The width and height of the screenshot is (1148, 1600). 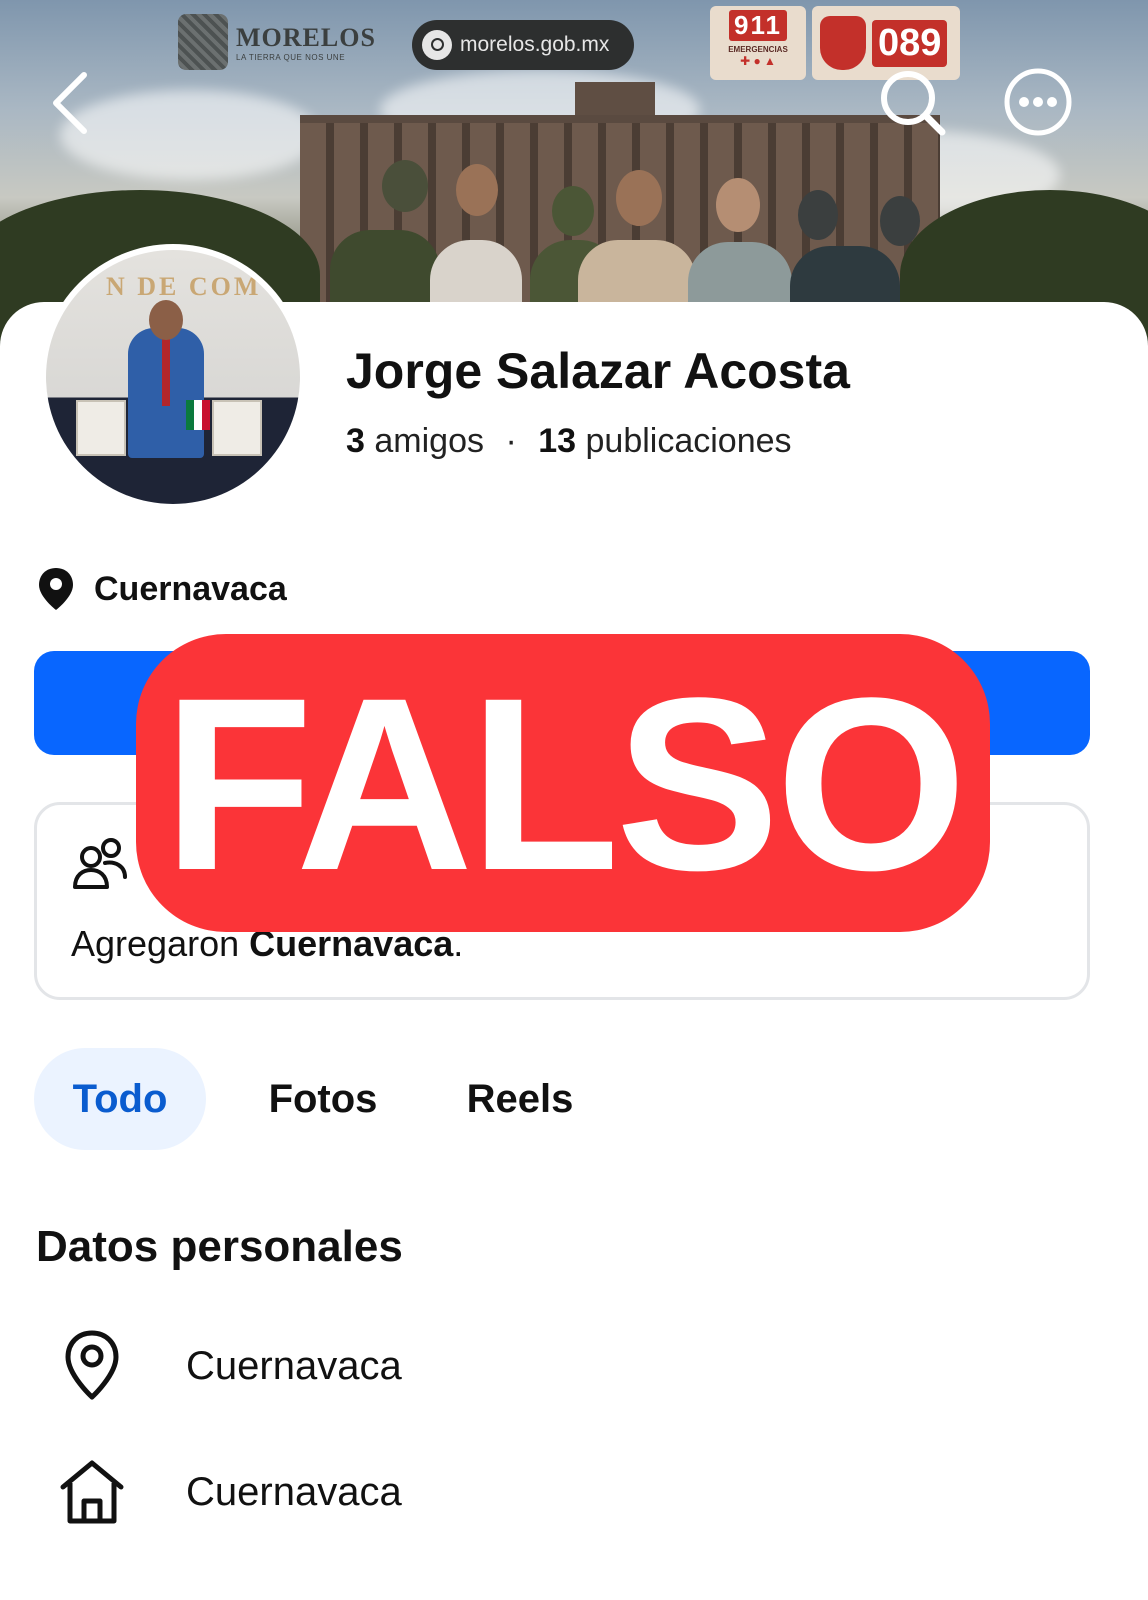 I want to click on back-button, so click(x=70, y=103).